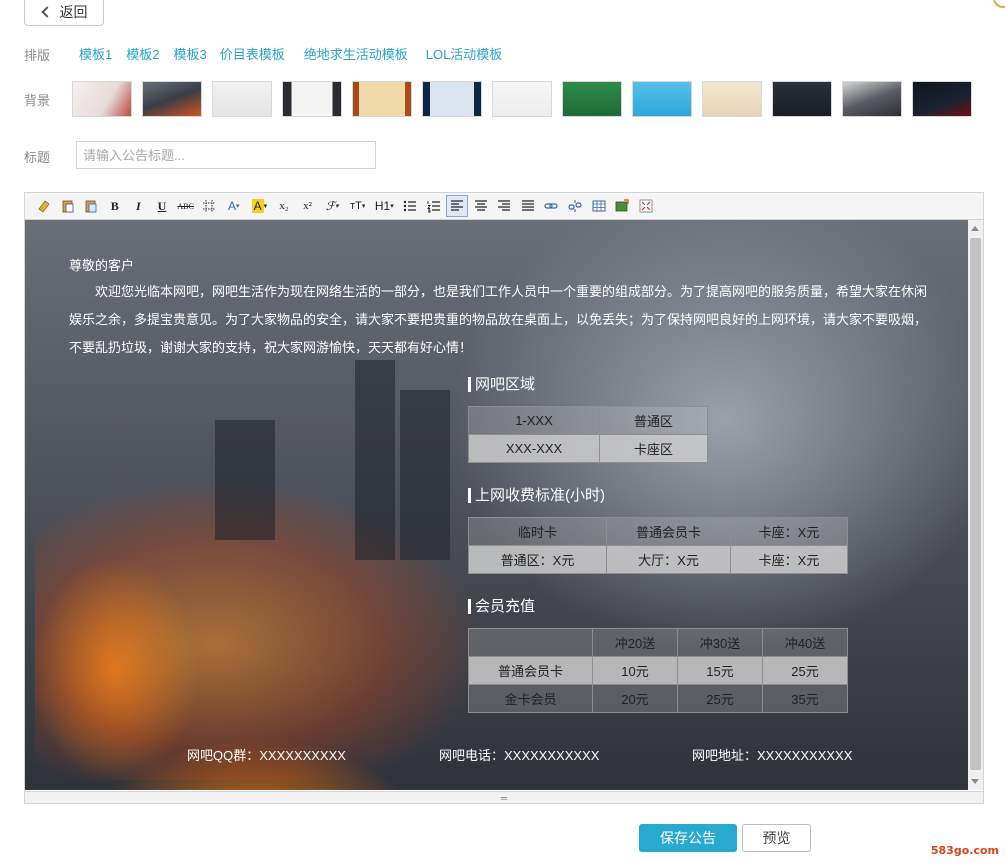 The width and height of the screenshot is (1005, 865). I want to click on link-icon, so click(551, 206).